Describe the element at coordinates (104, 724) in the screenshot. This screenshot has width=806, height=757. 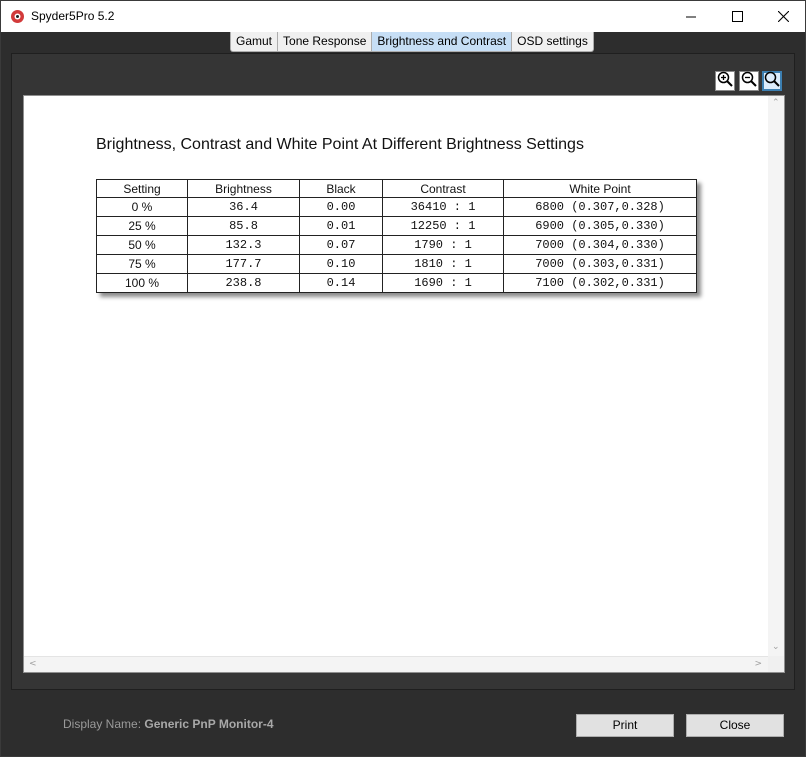
I see `display-name-label: Display Name:` at that location.